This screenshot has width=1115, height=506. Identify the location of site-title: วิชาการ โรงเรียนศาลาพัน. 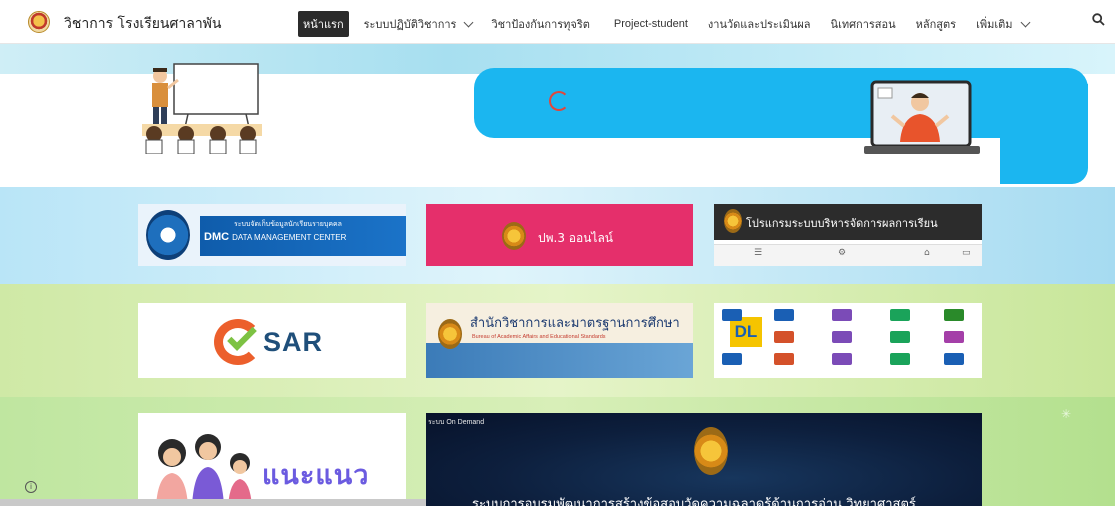
(142, 24).